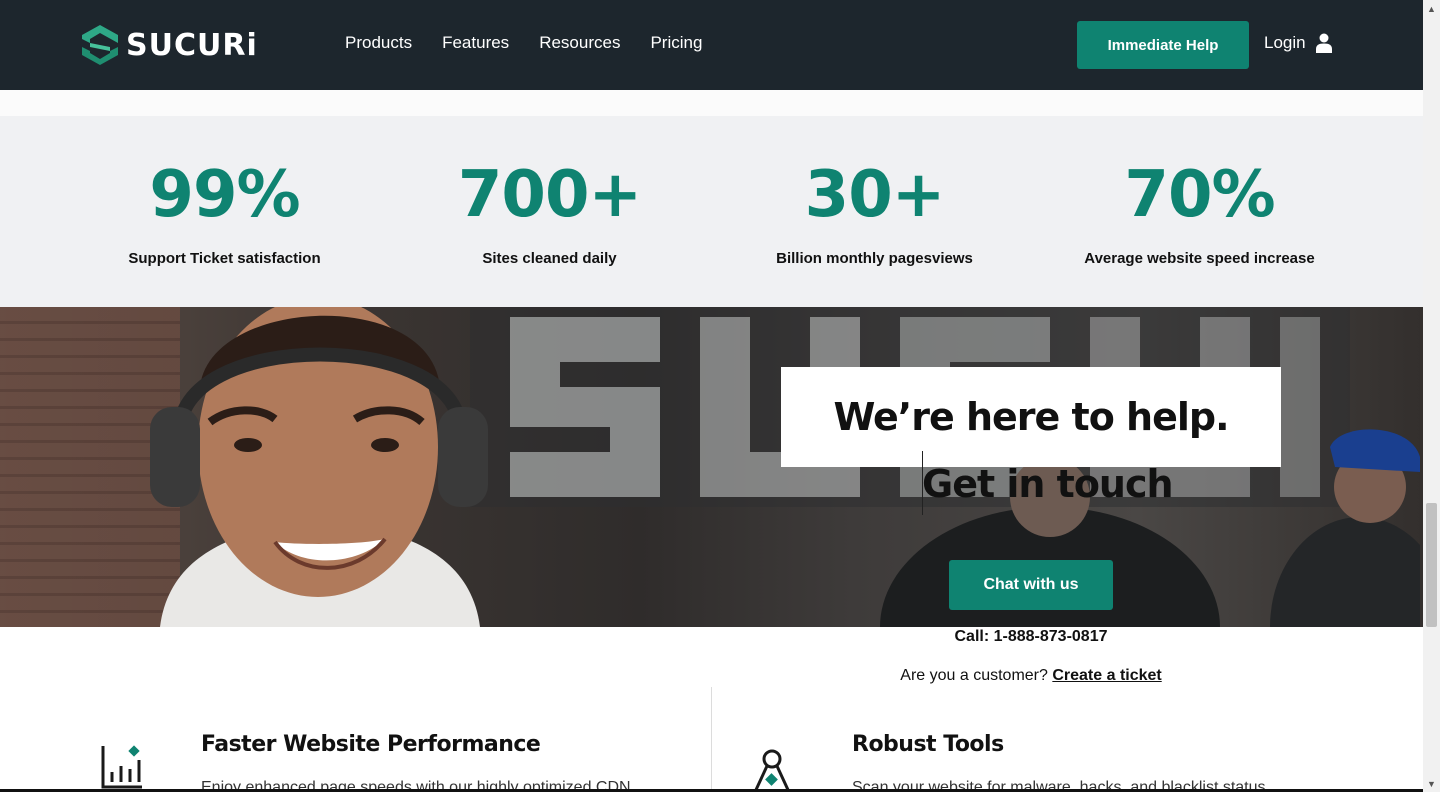  Describe the element at coordinates (874, 258) in the screenshot. I see `stat-label: Billion monthly pagesviews` at that location.